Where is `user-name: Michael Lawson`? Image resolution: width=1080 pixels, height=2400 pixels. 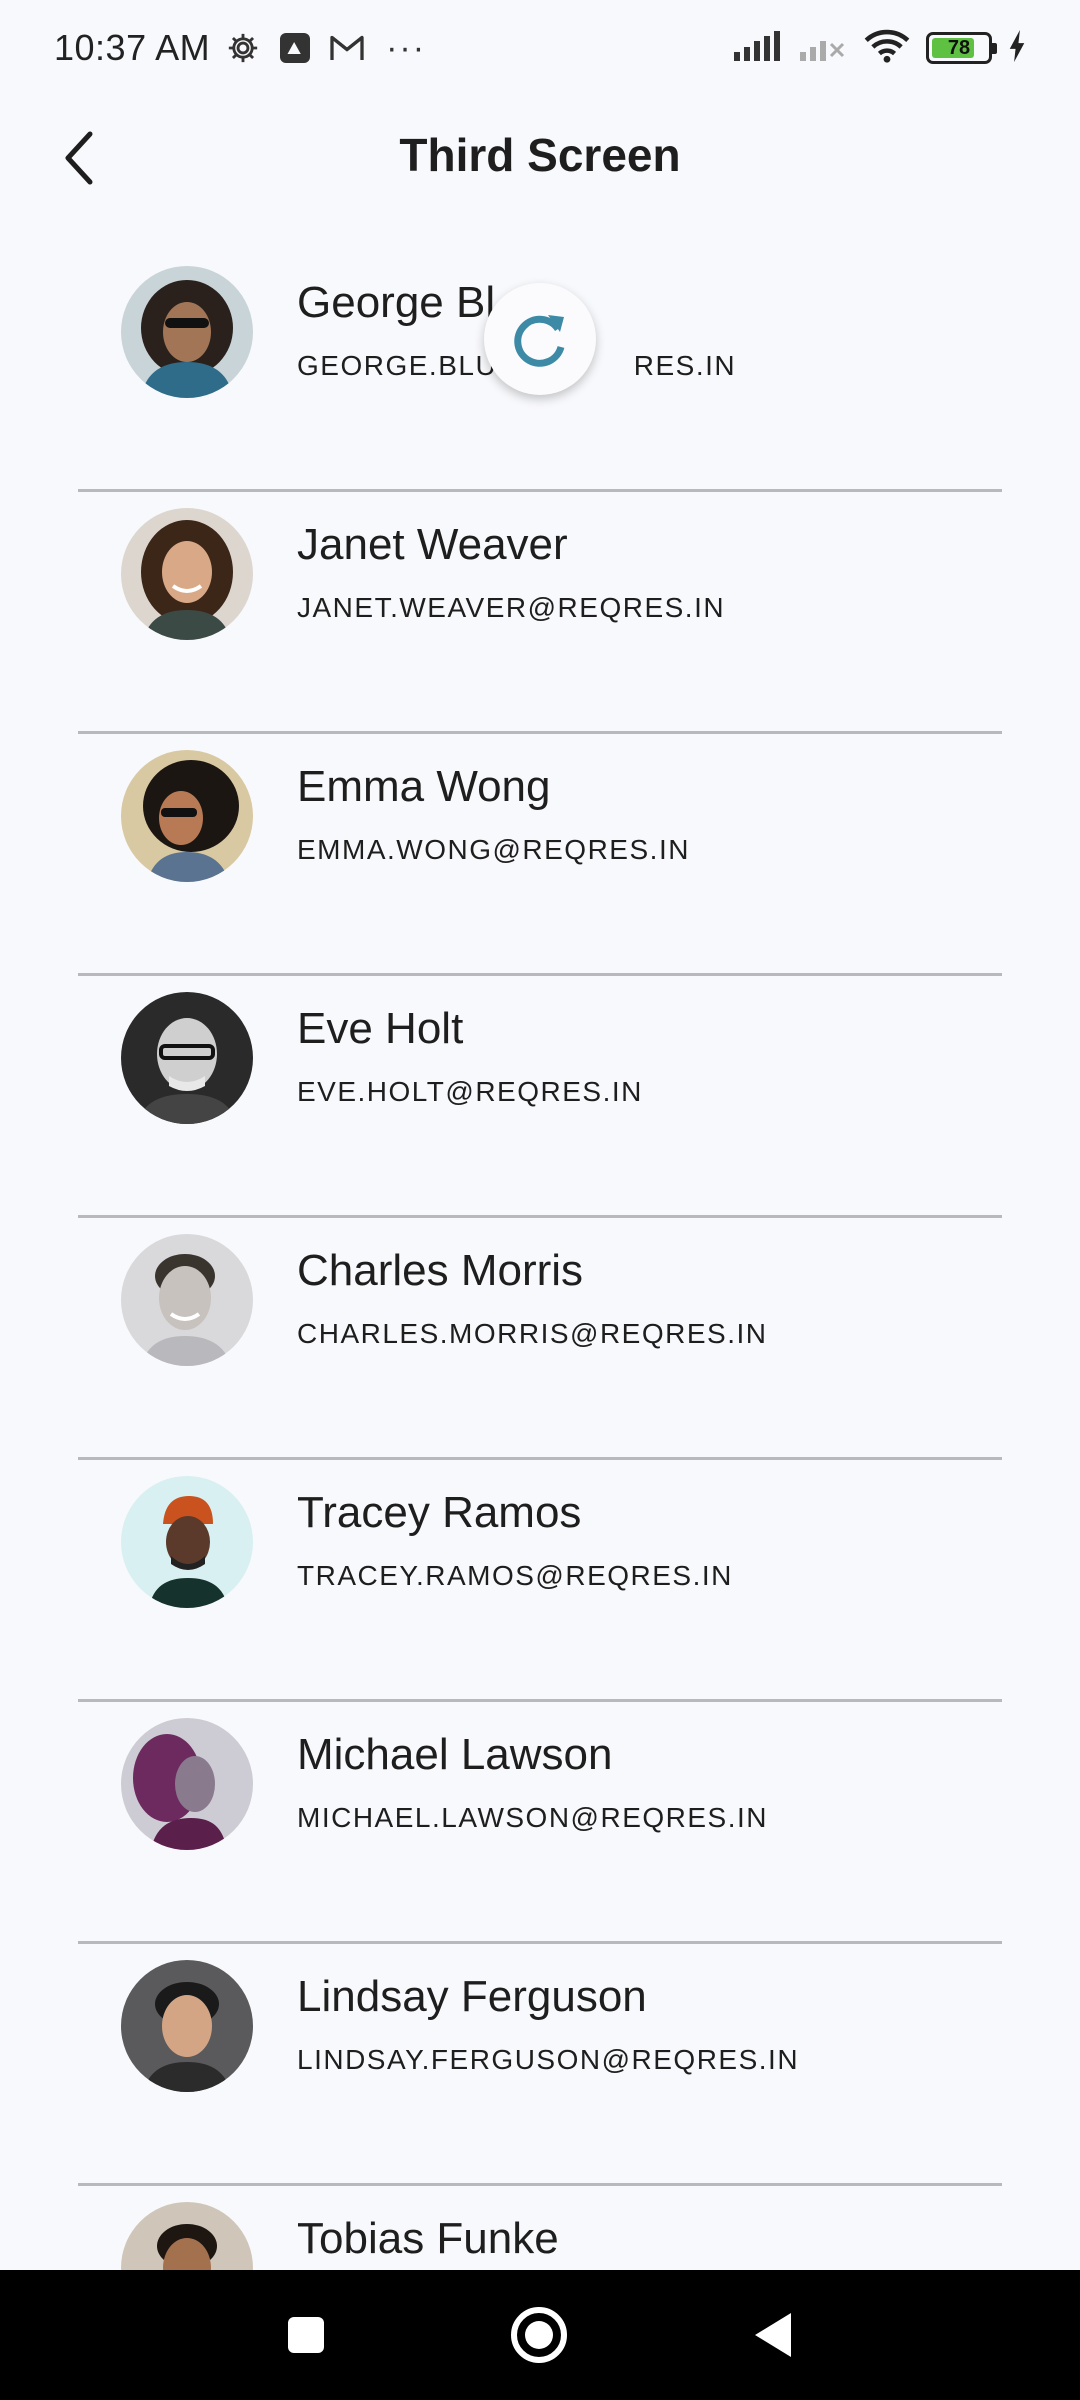 user-name: Michael Lawson is located at coordinates (455, 1754).